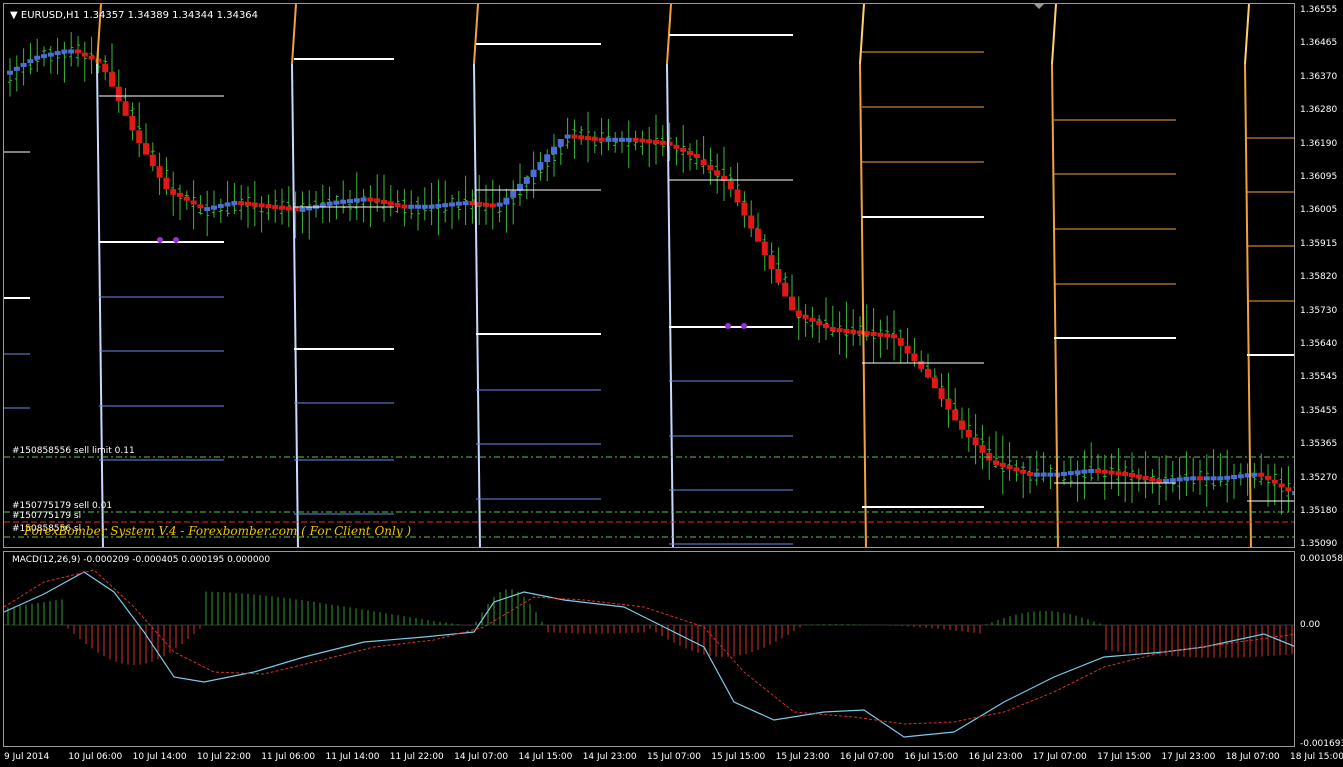 The width and height of the screenshot is (1343, 767). What do you see at coordinates (62, 506) in the screenshot?
I see `order-label-sell: #150775179 sell 0.01` at bounding box center [62, 506].